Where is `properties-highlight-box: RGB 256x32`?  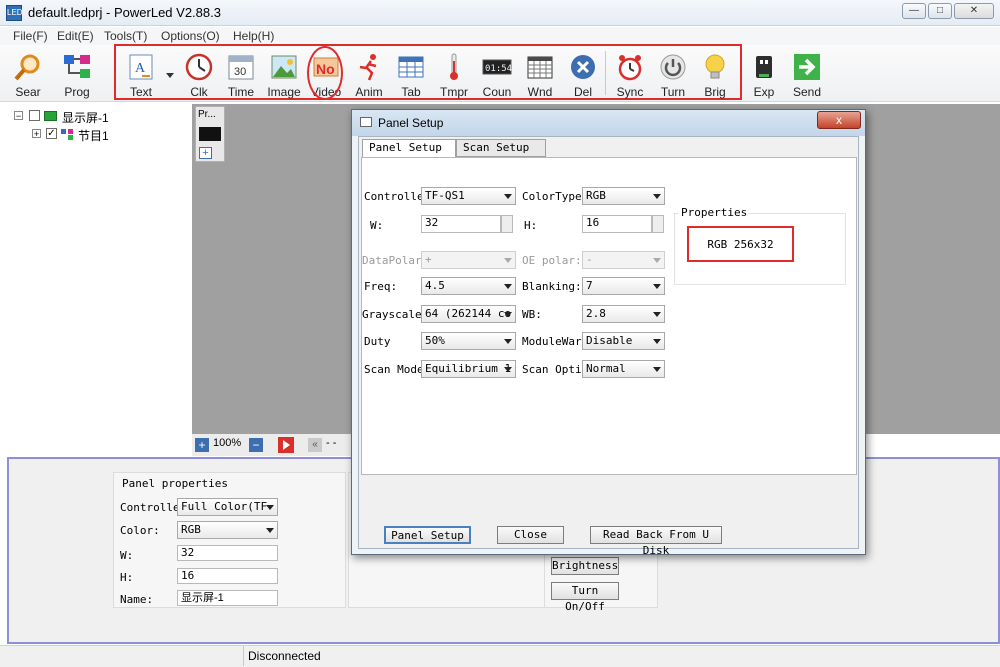 properties-highlight-box: RGB 256x32 is located at coordinates (740, 244).